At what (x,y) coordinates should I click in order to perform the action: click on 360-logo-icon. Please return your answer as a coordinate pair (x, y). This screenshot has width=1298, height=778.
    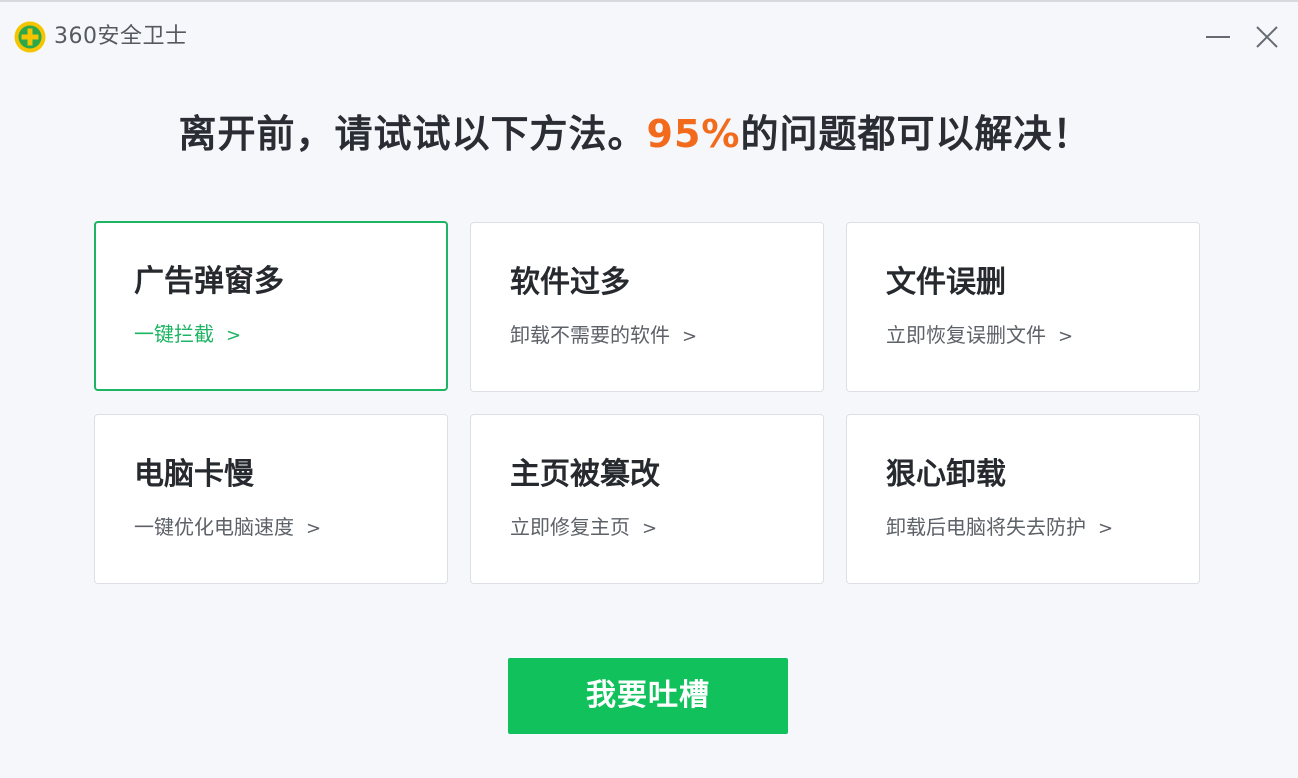
    Looking at the image, I should click on (30, 37).